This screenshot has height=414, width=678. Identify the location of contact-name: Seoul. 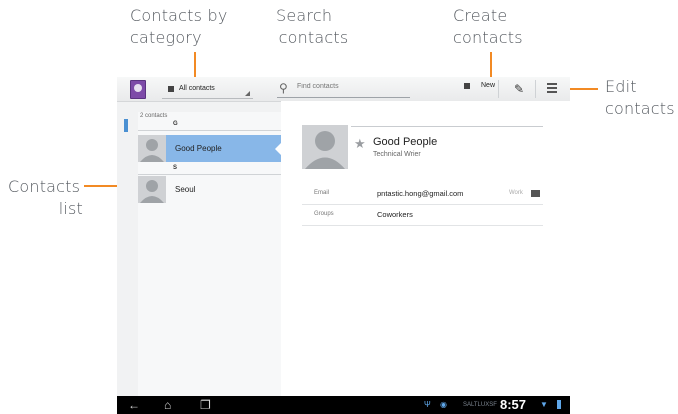
(185, 189).